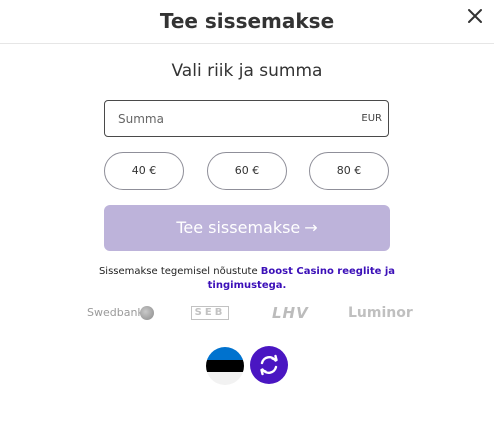 This screenshot has width=494, height=435. Describe the element at coordinates (349, 171) in the screenshot. I see `amount-preset-80: 80 €` at that location.